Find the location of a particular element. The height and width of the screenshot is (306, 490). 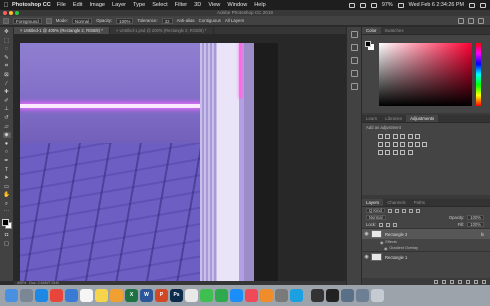

dock-mail-icon is located at coordinates (71, 295).